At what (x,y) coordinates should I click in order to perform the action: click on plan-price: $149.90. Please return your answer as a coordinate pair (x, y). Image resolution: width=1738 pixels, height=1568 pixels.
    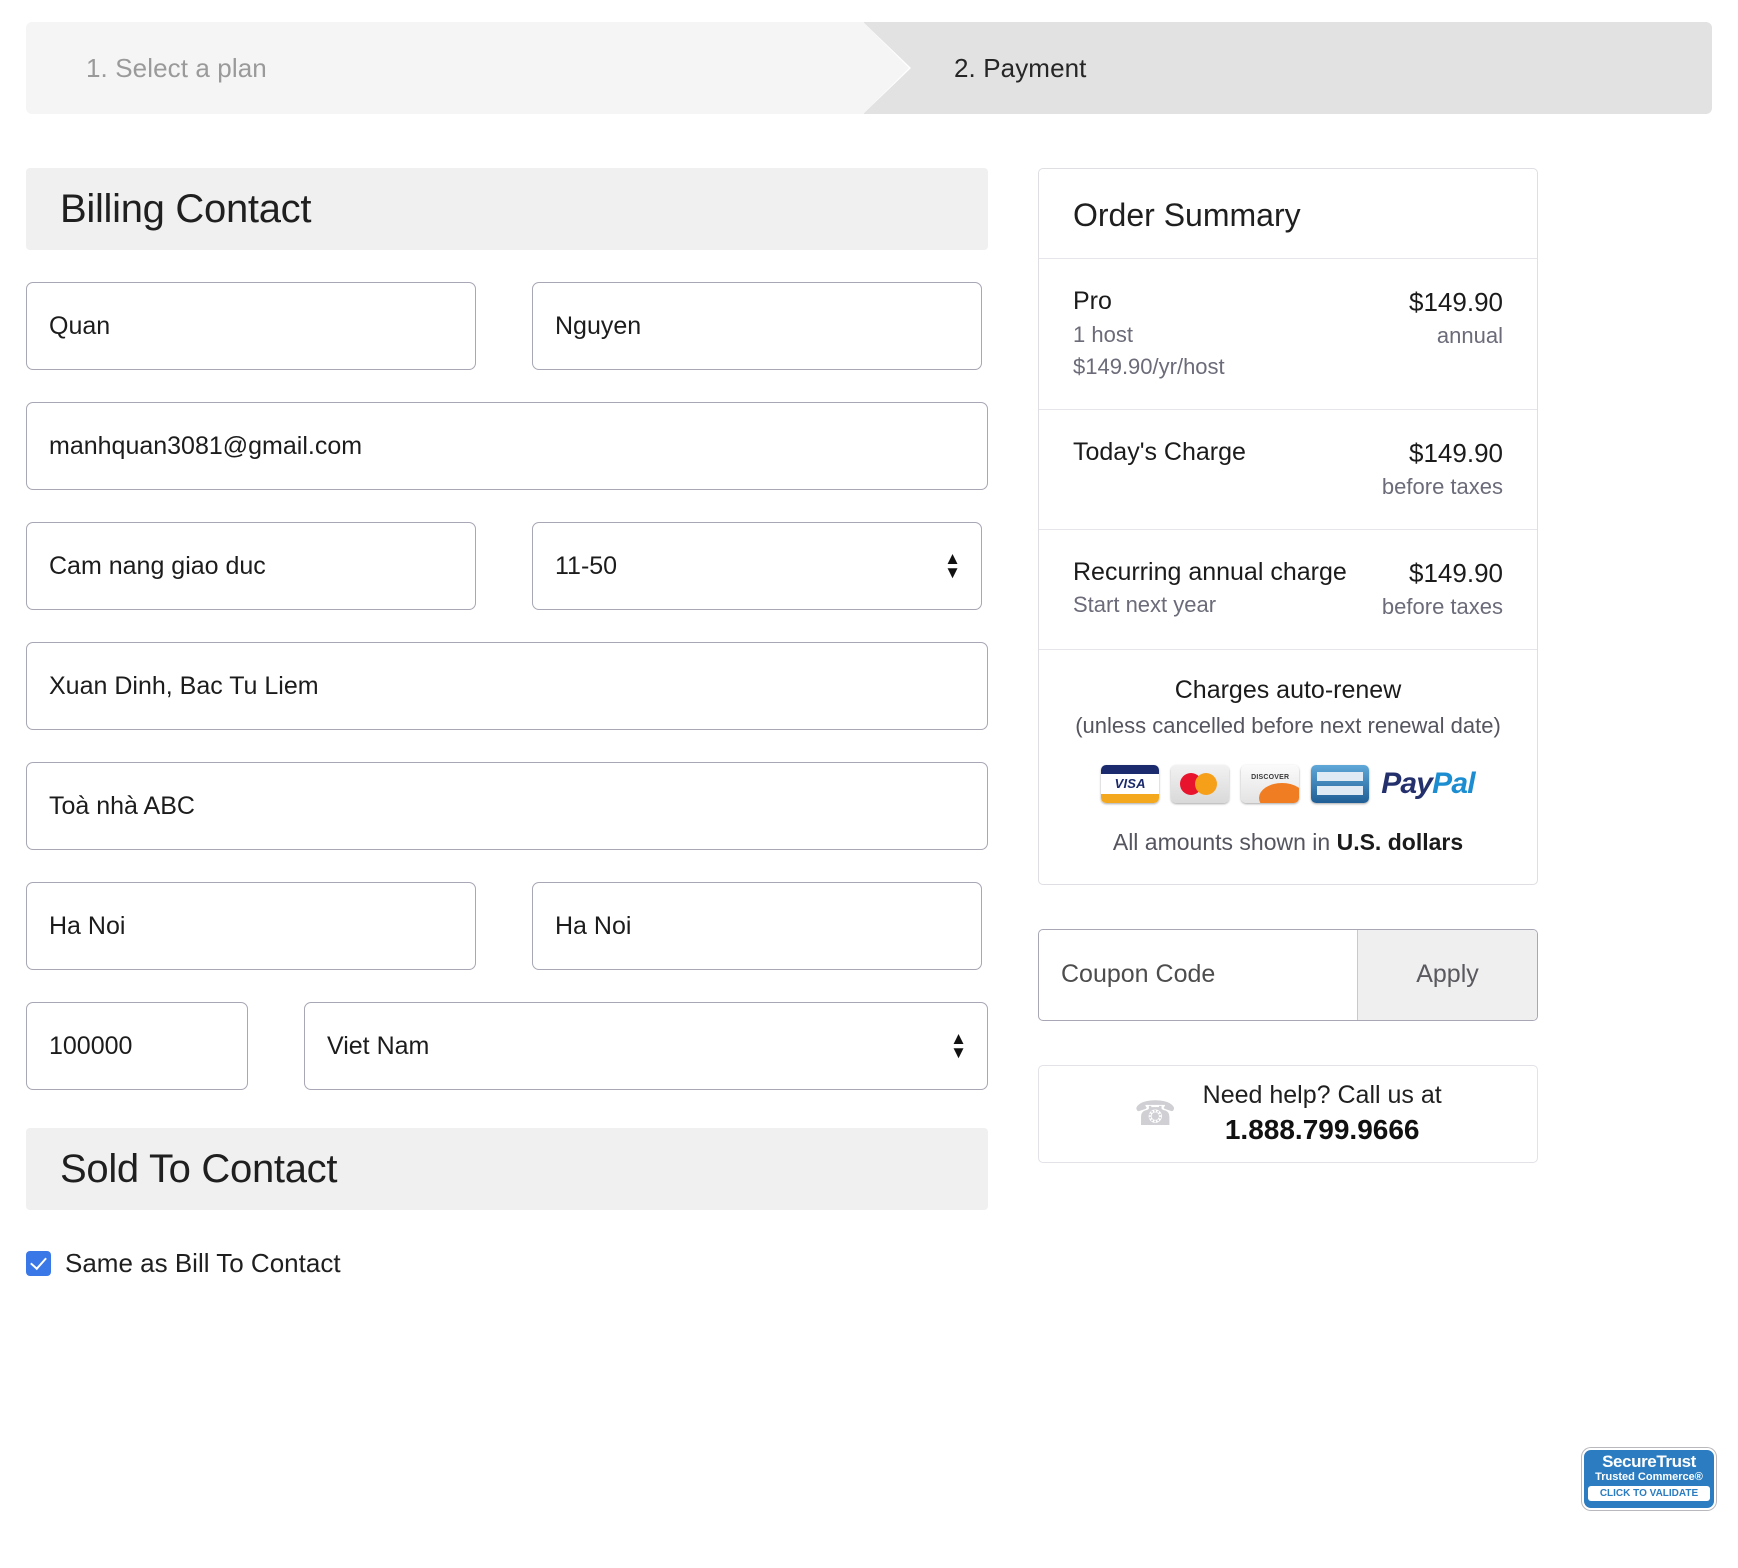
    Looking at the image, I should click on (1456, 302).